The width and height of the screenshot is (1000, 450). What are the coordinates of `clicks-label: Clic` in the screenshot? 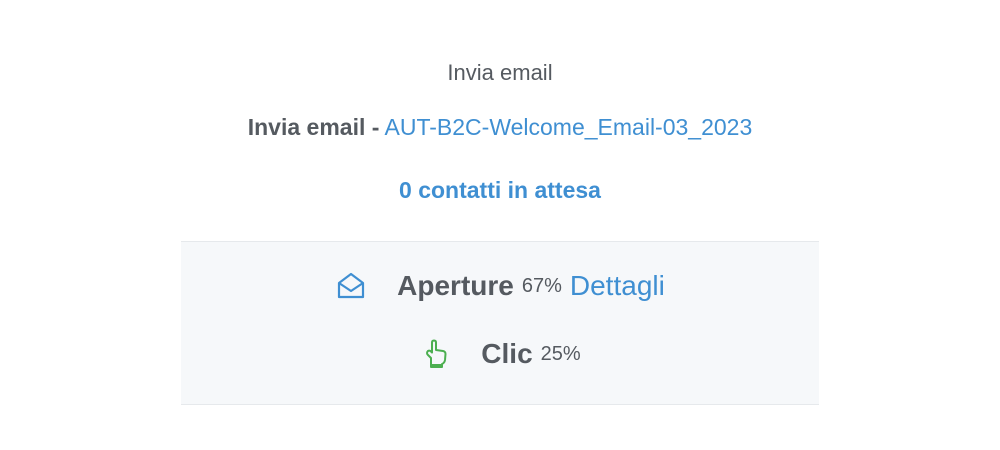 It's located at (507, 353).